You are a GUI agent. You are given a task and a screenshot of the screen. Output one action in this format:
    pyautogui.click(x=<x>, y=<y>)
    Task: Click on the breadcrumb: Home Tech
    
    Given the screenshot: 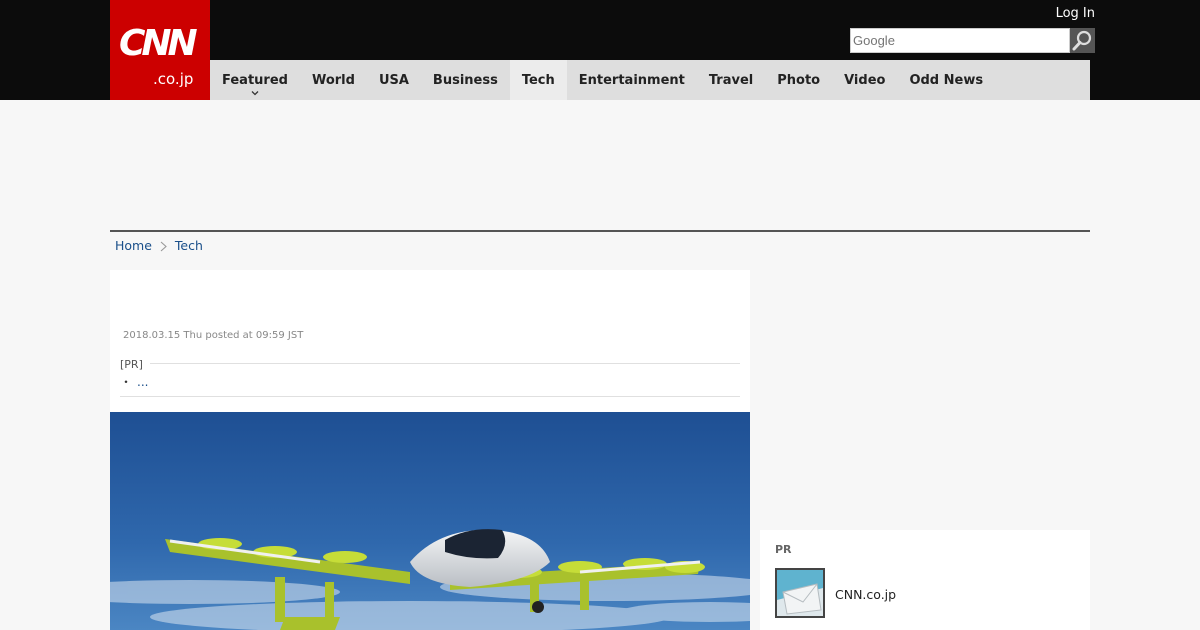 What is the action you would take?
    pyautogui.click(x=159, y=246)
    